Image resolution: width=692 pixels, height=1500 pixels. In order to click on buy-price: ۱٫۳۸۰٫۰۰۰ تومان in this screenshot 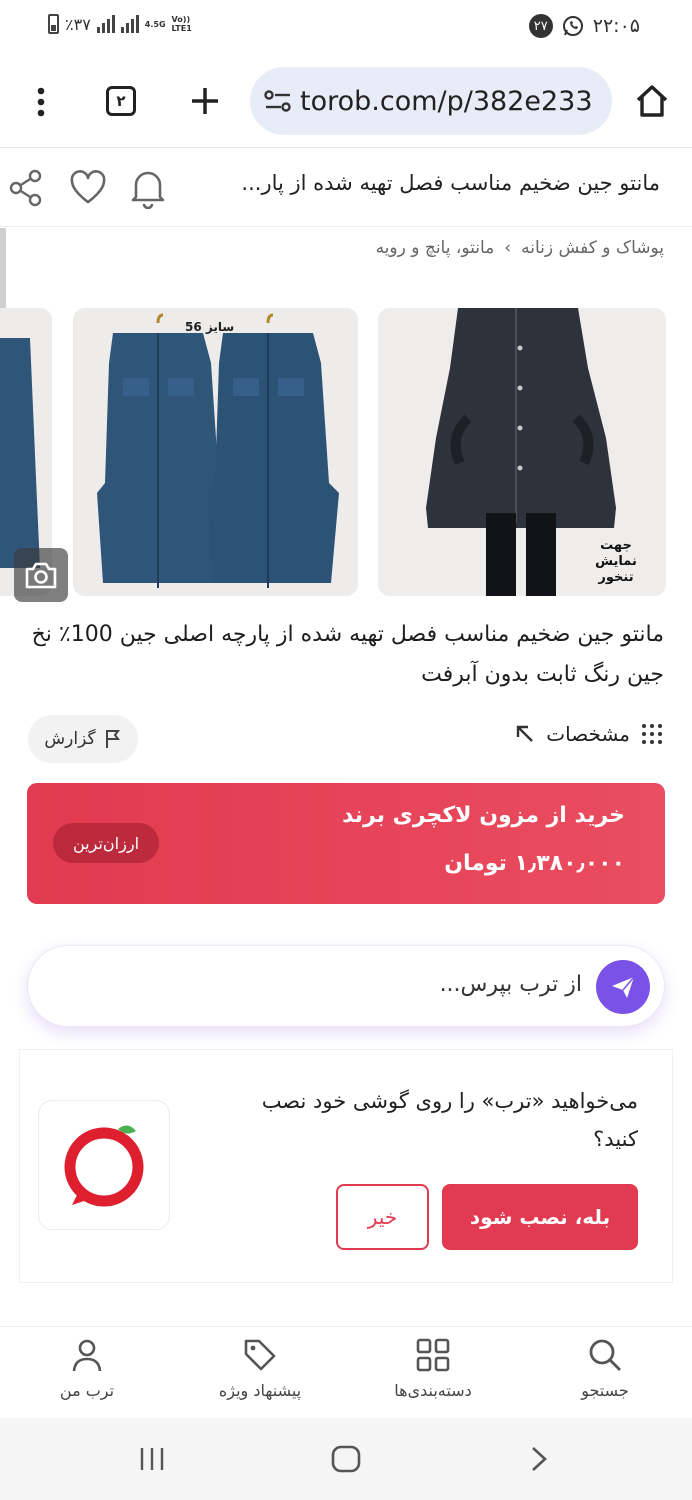, I will do `click(534, 863)`.